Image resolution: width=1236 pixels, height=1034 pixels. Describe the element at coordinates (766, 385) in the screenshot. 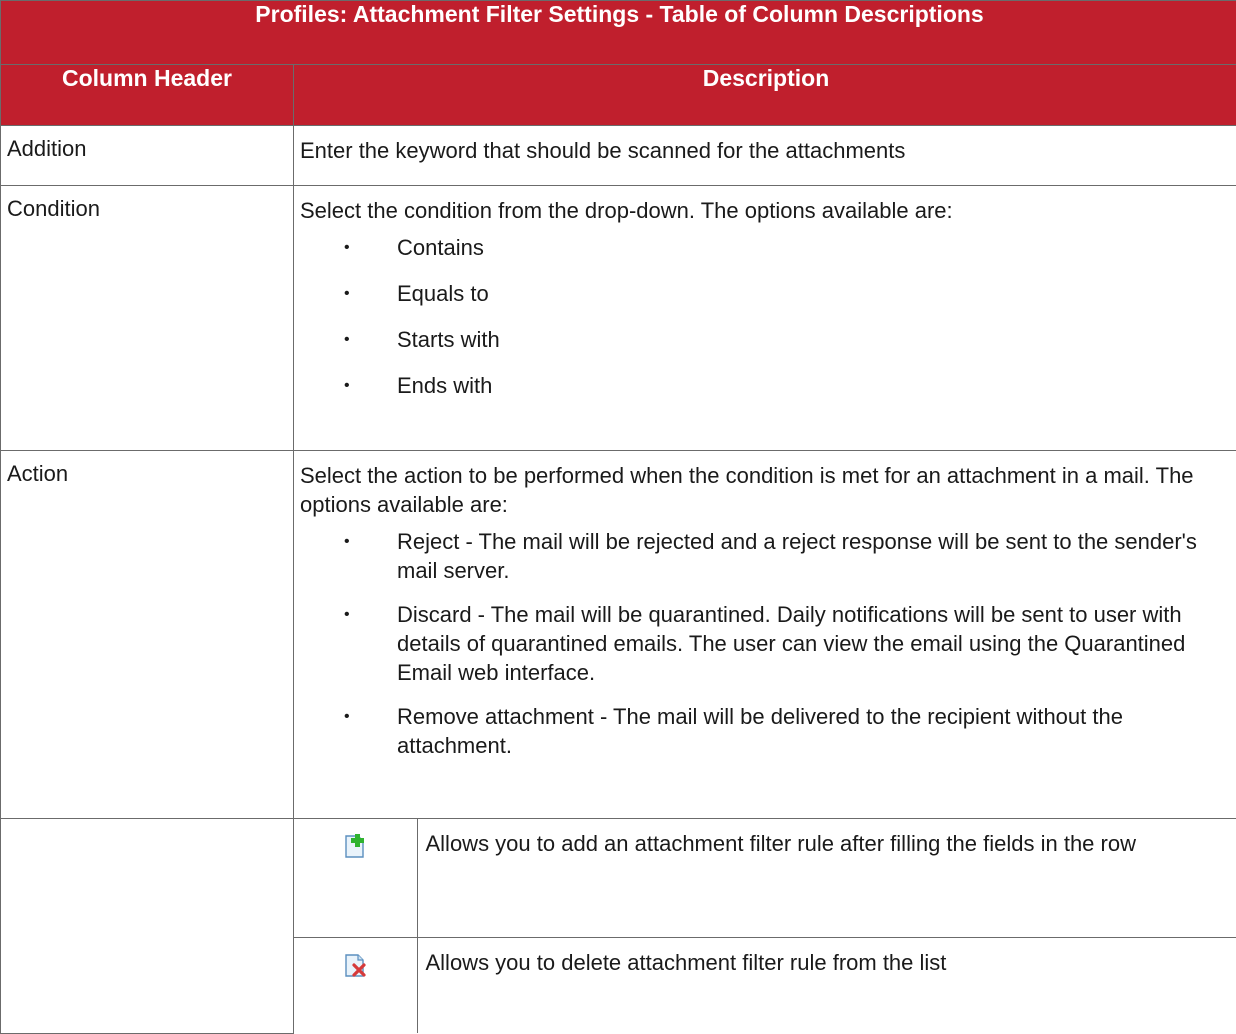

I see `list-item: • Ends with` at that location.